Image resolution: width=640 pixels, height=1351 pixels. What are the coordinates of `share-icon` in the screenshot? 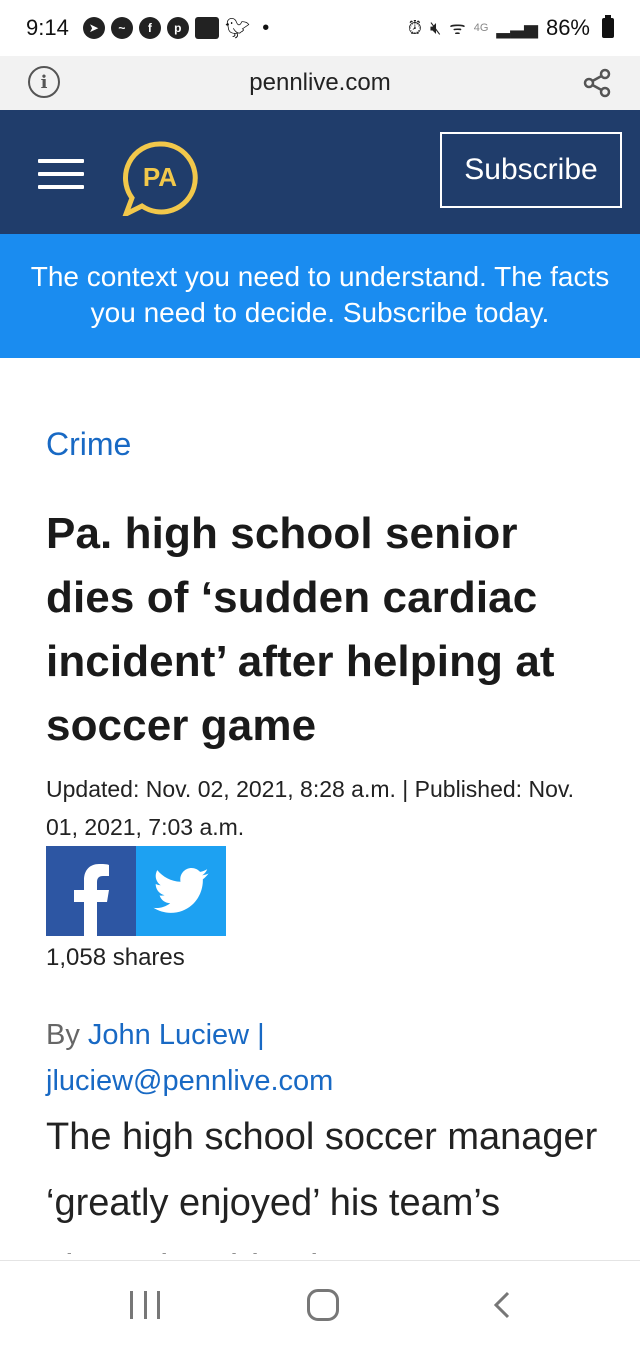 It's located at (597, 83).